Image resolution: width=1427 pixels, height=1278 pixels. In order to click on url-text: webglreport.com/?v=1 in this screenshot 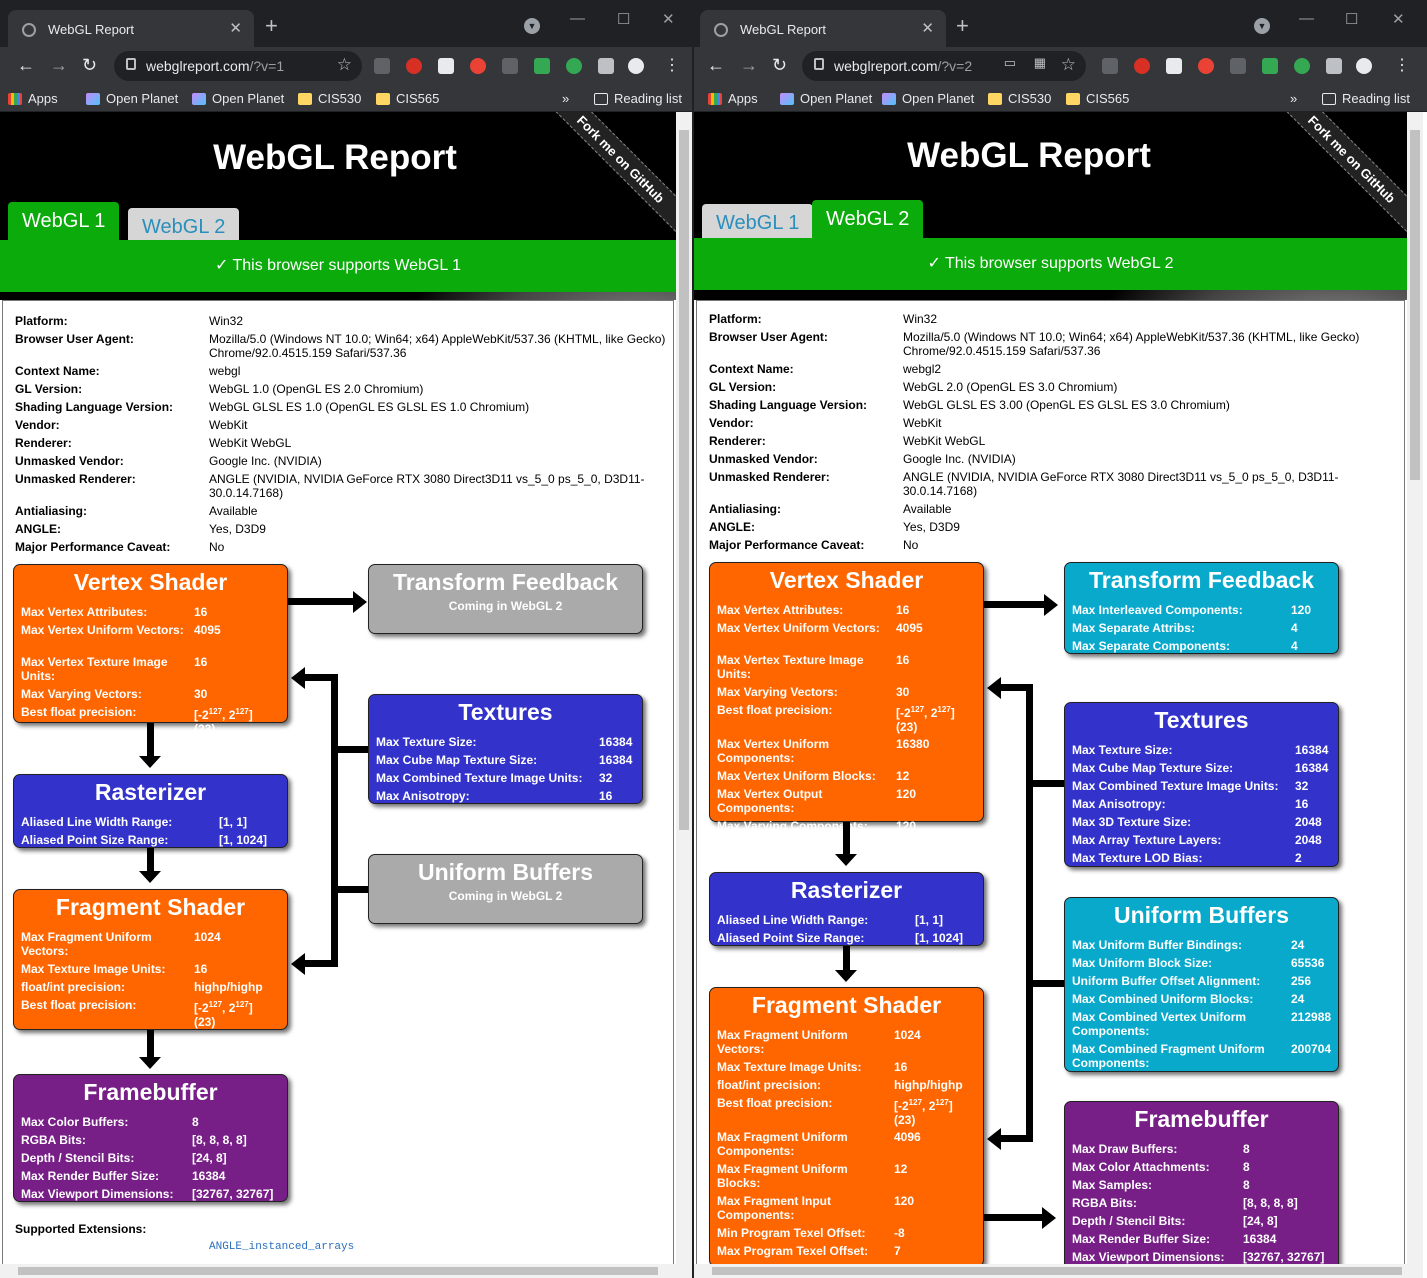, I will do `click(215, 66)`.